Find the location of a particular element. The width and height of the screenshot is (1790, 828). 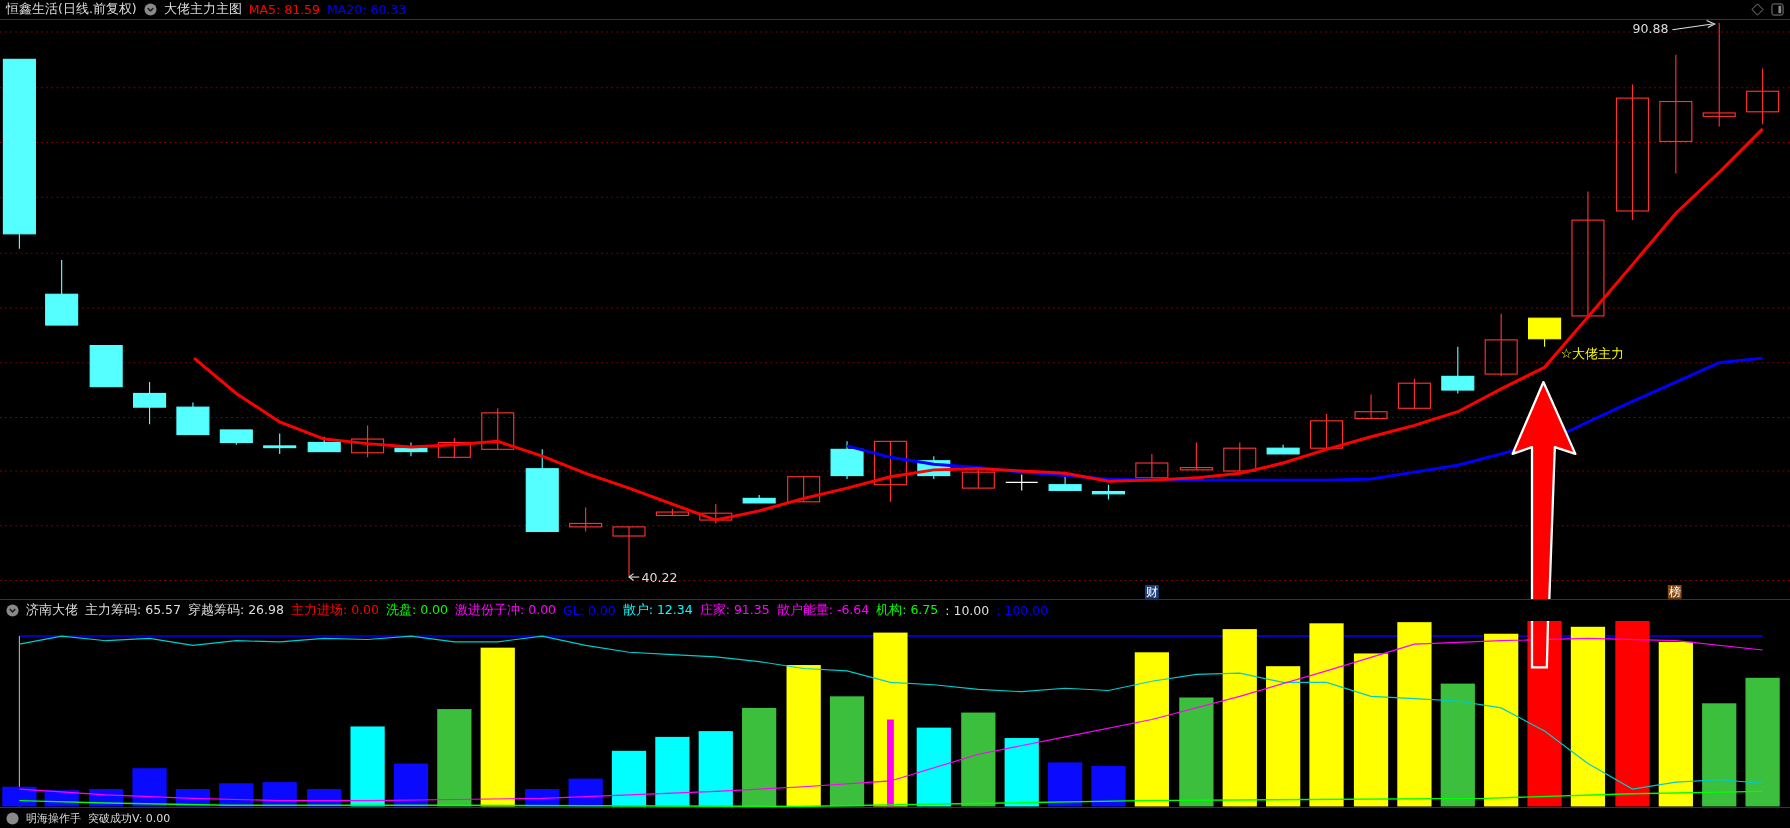

indicator-reading: 主力筹码: 65.57 is located at coordinates (133, 611).